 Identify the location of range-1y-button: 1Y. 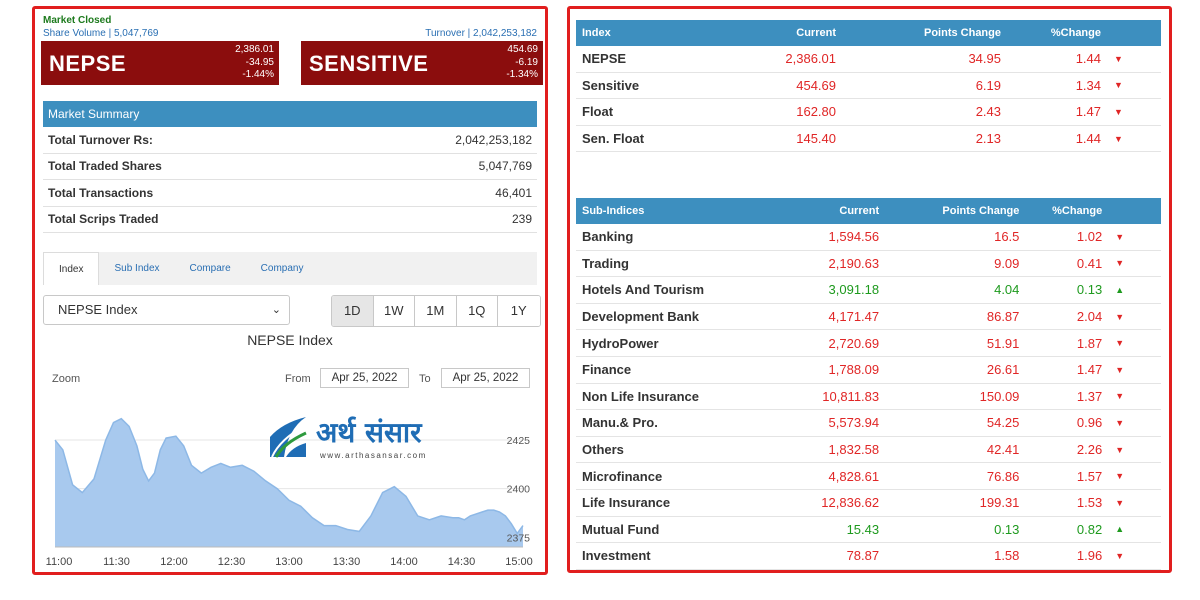
(519, 311).